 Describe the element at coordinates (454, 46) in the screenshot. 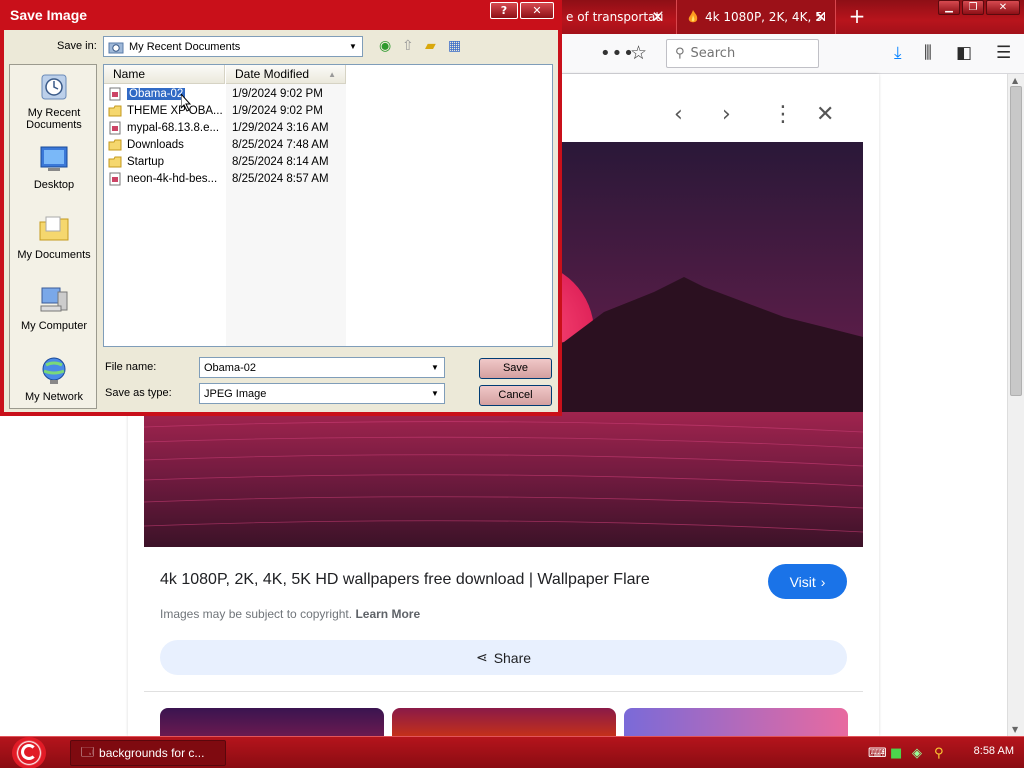

I see `view-menu-icon: ▦` at that location.